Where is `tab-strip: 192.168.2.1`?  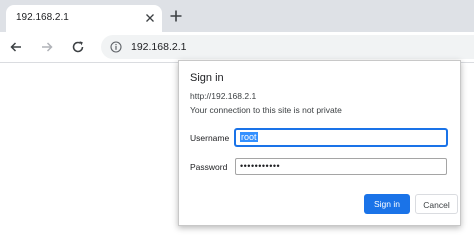
tab-strip: 192.168.2.1 is located at coordinates (237, 16).